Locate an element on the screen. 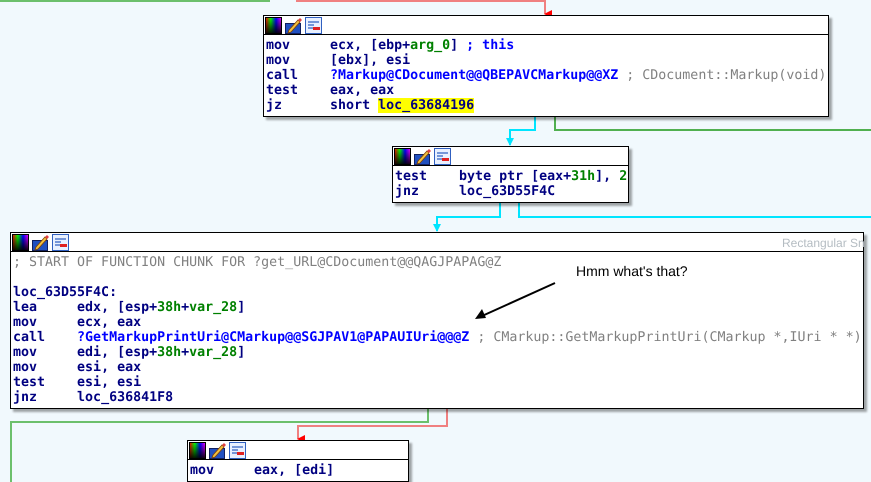  code-line: mov esi, eax is located at coordinates (77, 367).